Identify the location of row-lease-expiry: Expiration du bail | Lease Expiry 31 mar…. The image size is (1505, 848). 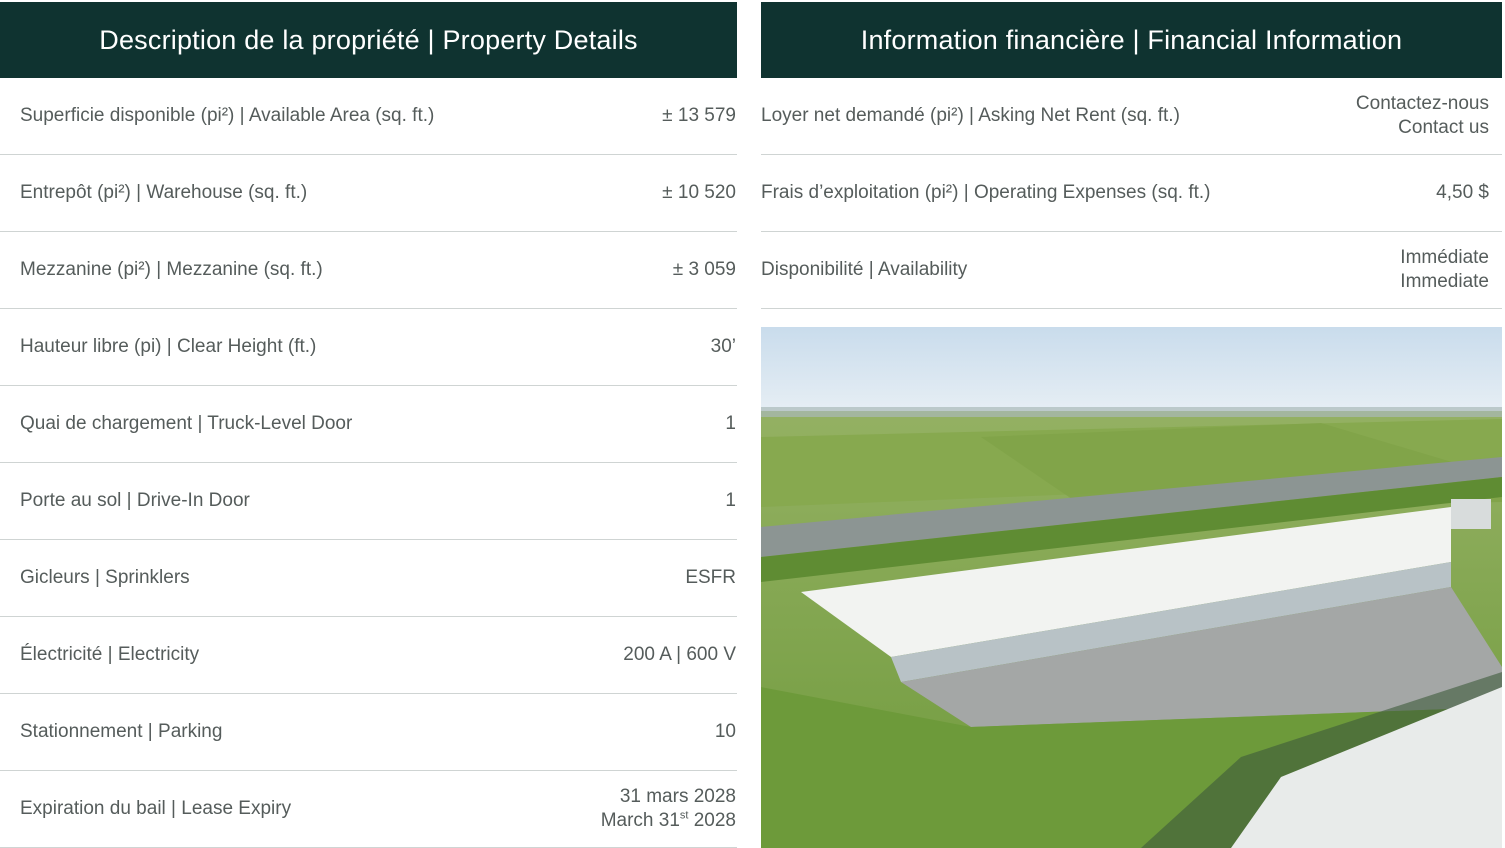
(368, 809).